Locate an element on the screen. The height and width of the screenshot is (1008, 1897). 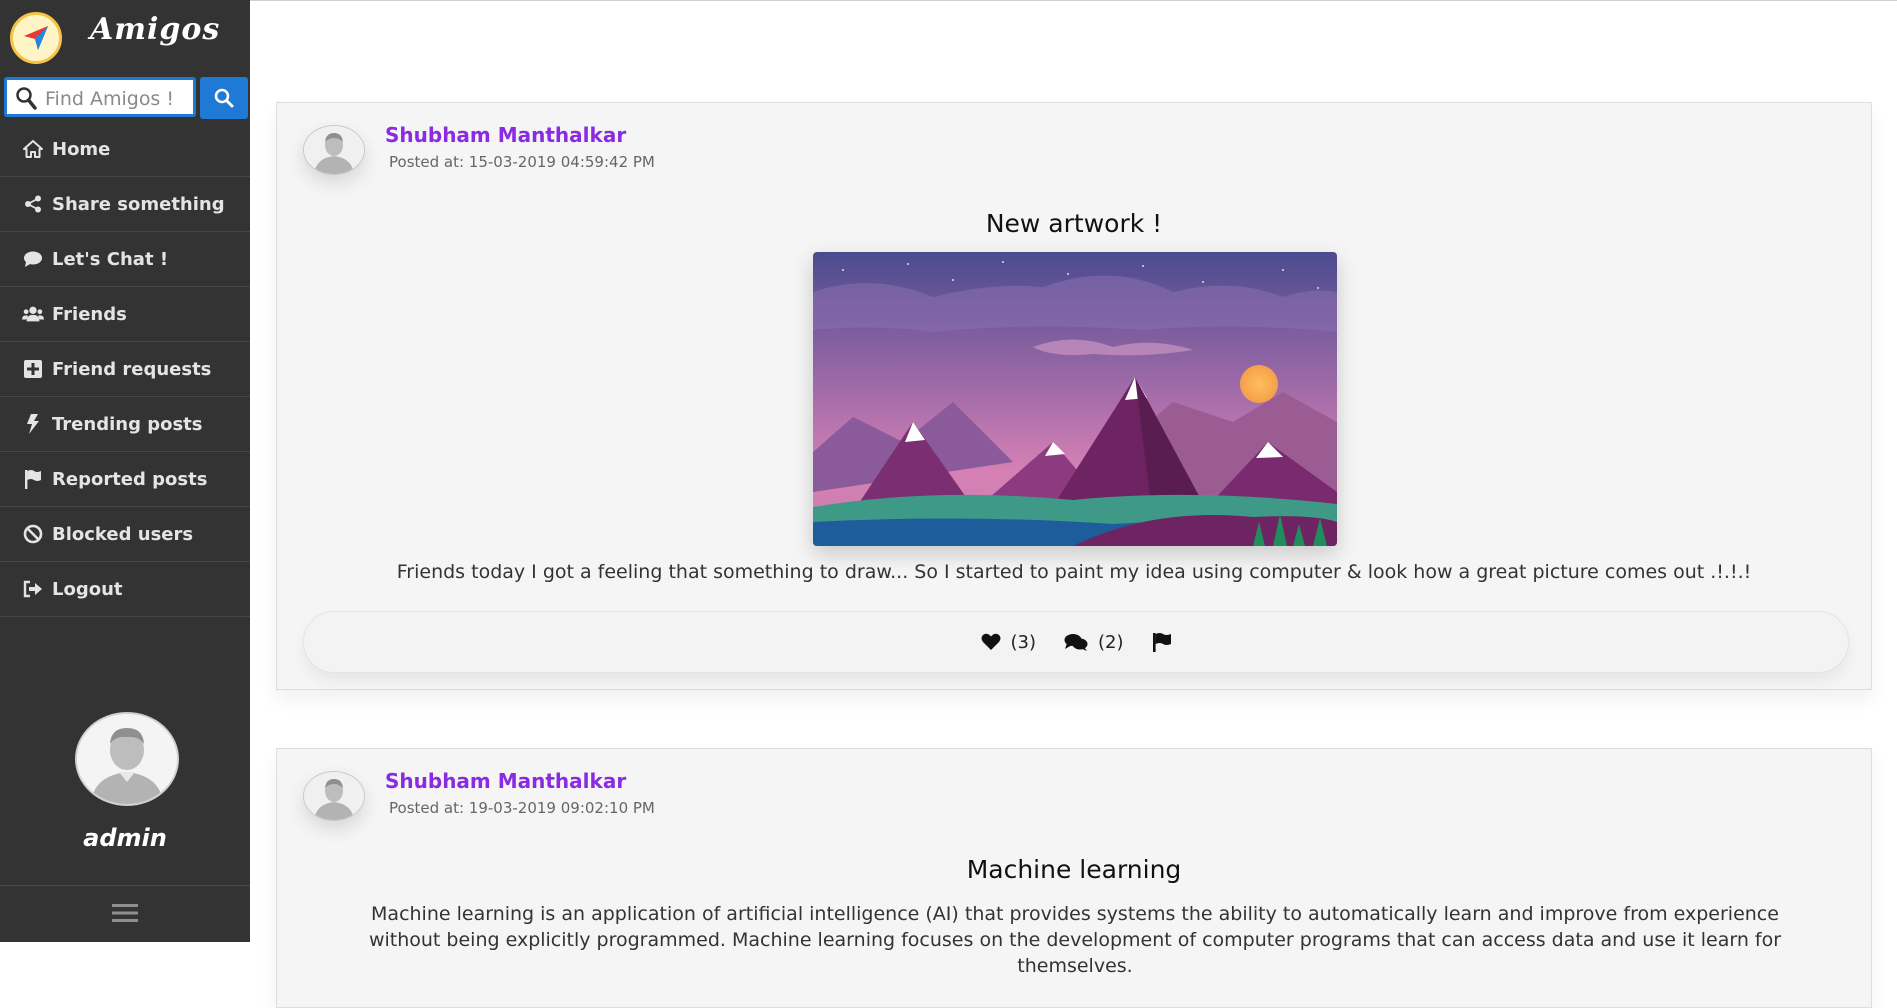
comments-icon is located at coordinates (1076, 642).